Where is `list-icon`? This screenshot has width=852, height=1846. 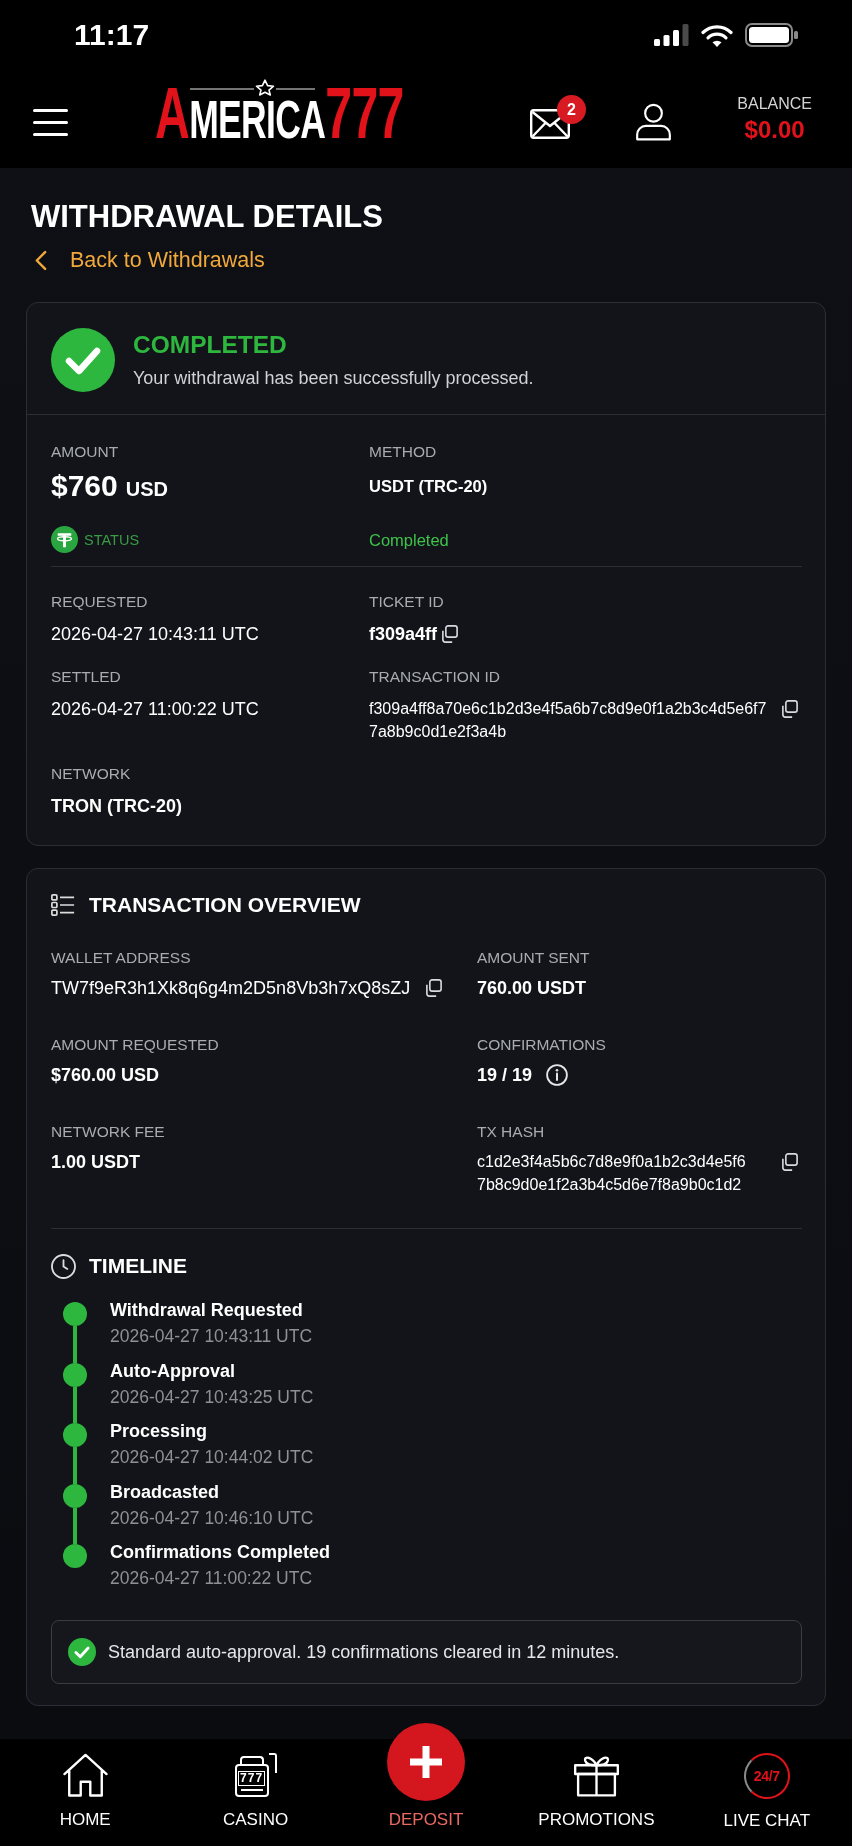
list-icon is located at coordinates (63, 905).